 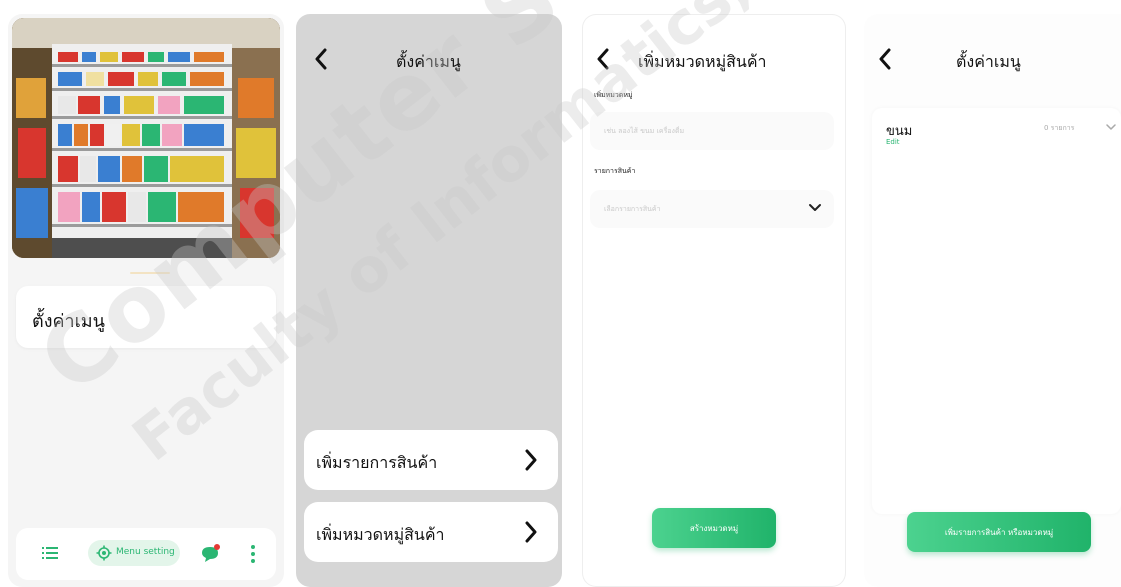 What do you see at coordinates (377, 462) in the screenshot?
I see `add-product-label: เพิ่มรายการสินค้า` at bounding box center [377, 462].